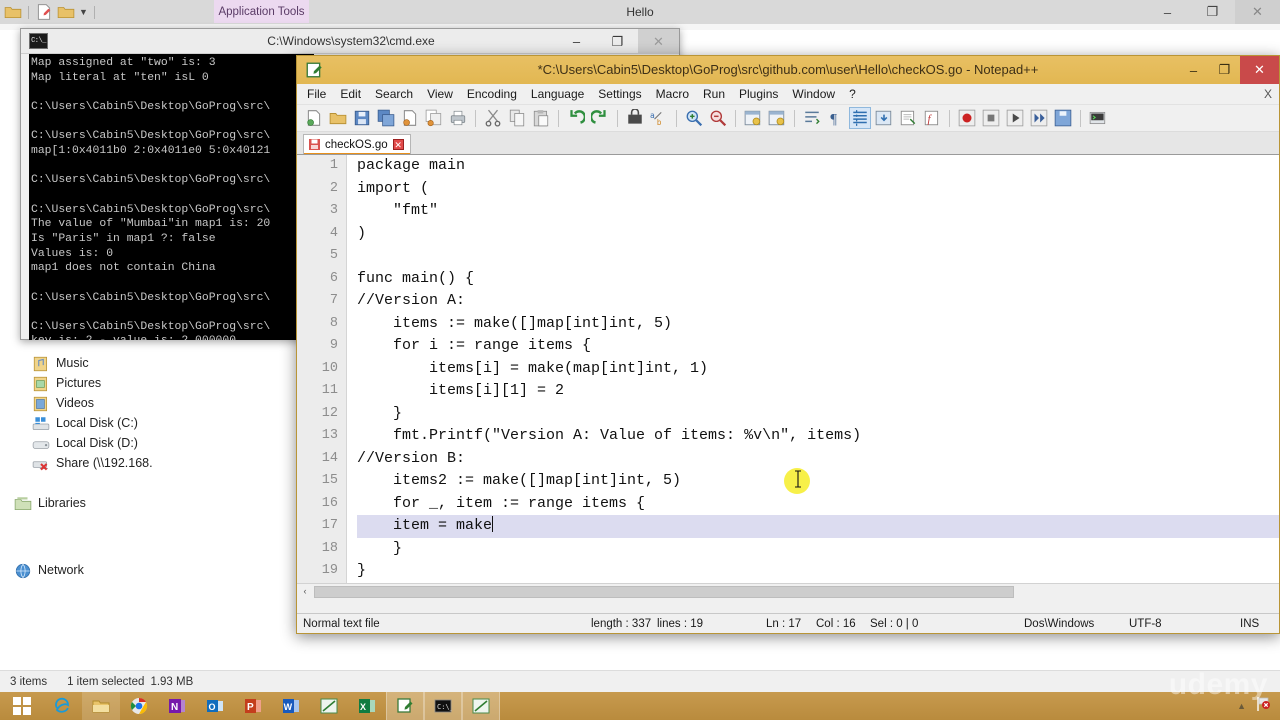  I want to click on horizontal-scrollbar: ‹, so click(788, 591).